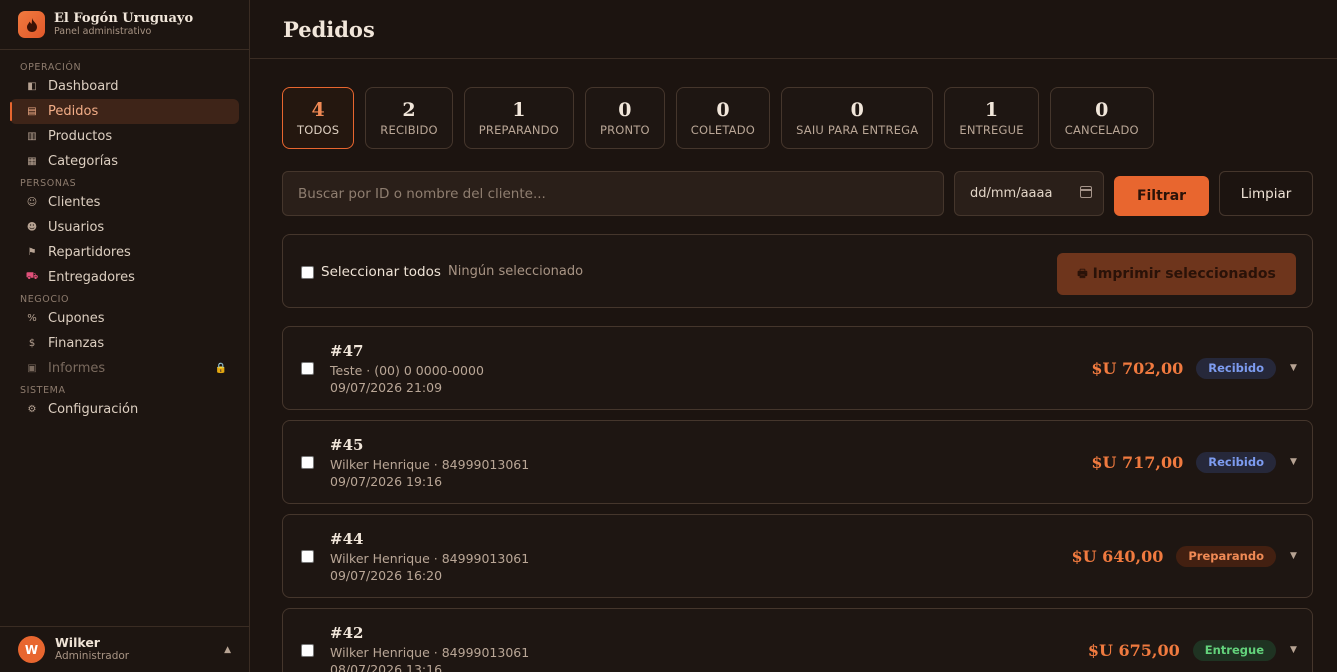  What do you see at coordinates (83, 86) in the screenshot?
I see `sidebar-item-label: Dashboard` at bounding box center [83, 86].